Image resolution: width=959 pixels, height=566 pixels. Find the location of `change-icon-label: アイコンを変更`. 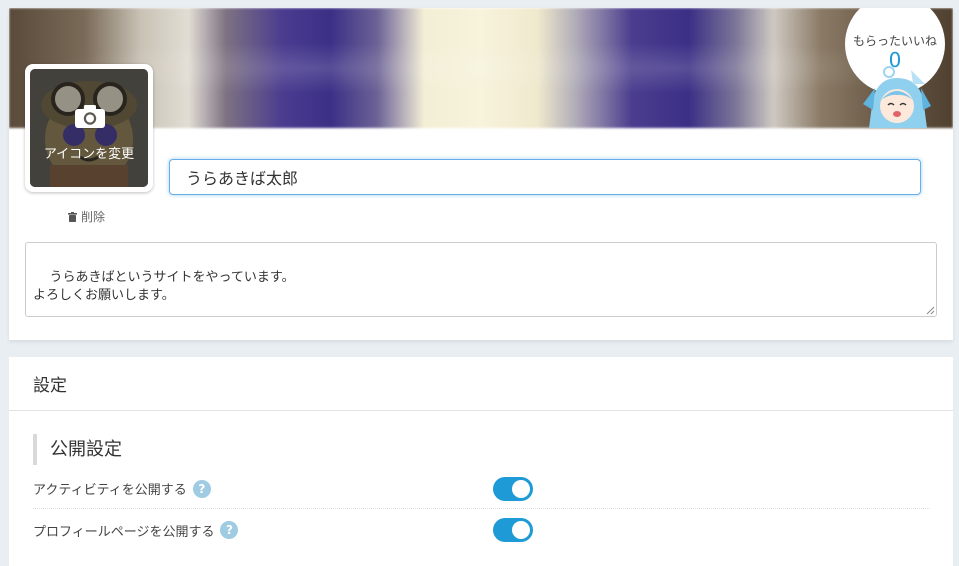

change-icon-label: アイコンを変更 is located at coordinates (89, 154).